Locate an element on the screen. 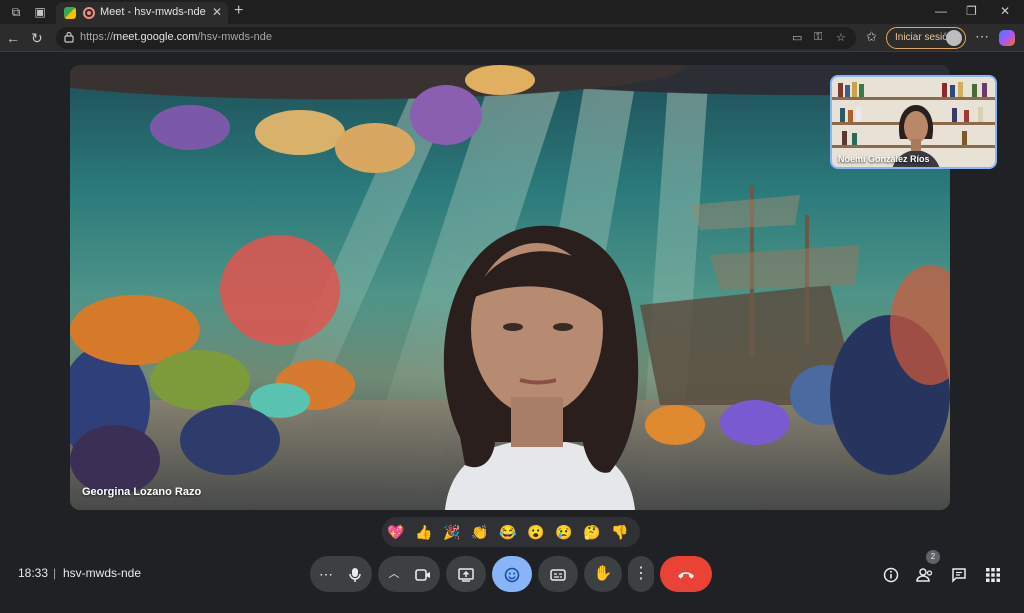 The height and width of the screenshot is (613, 1024). emoji-reactions-button is located at coordinates (512, 574).